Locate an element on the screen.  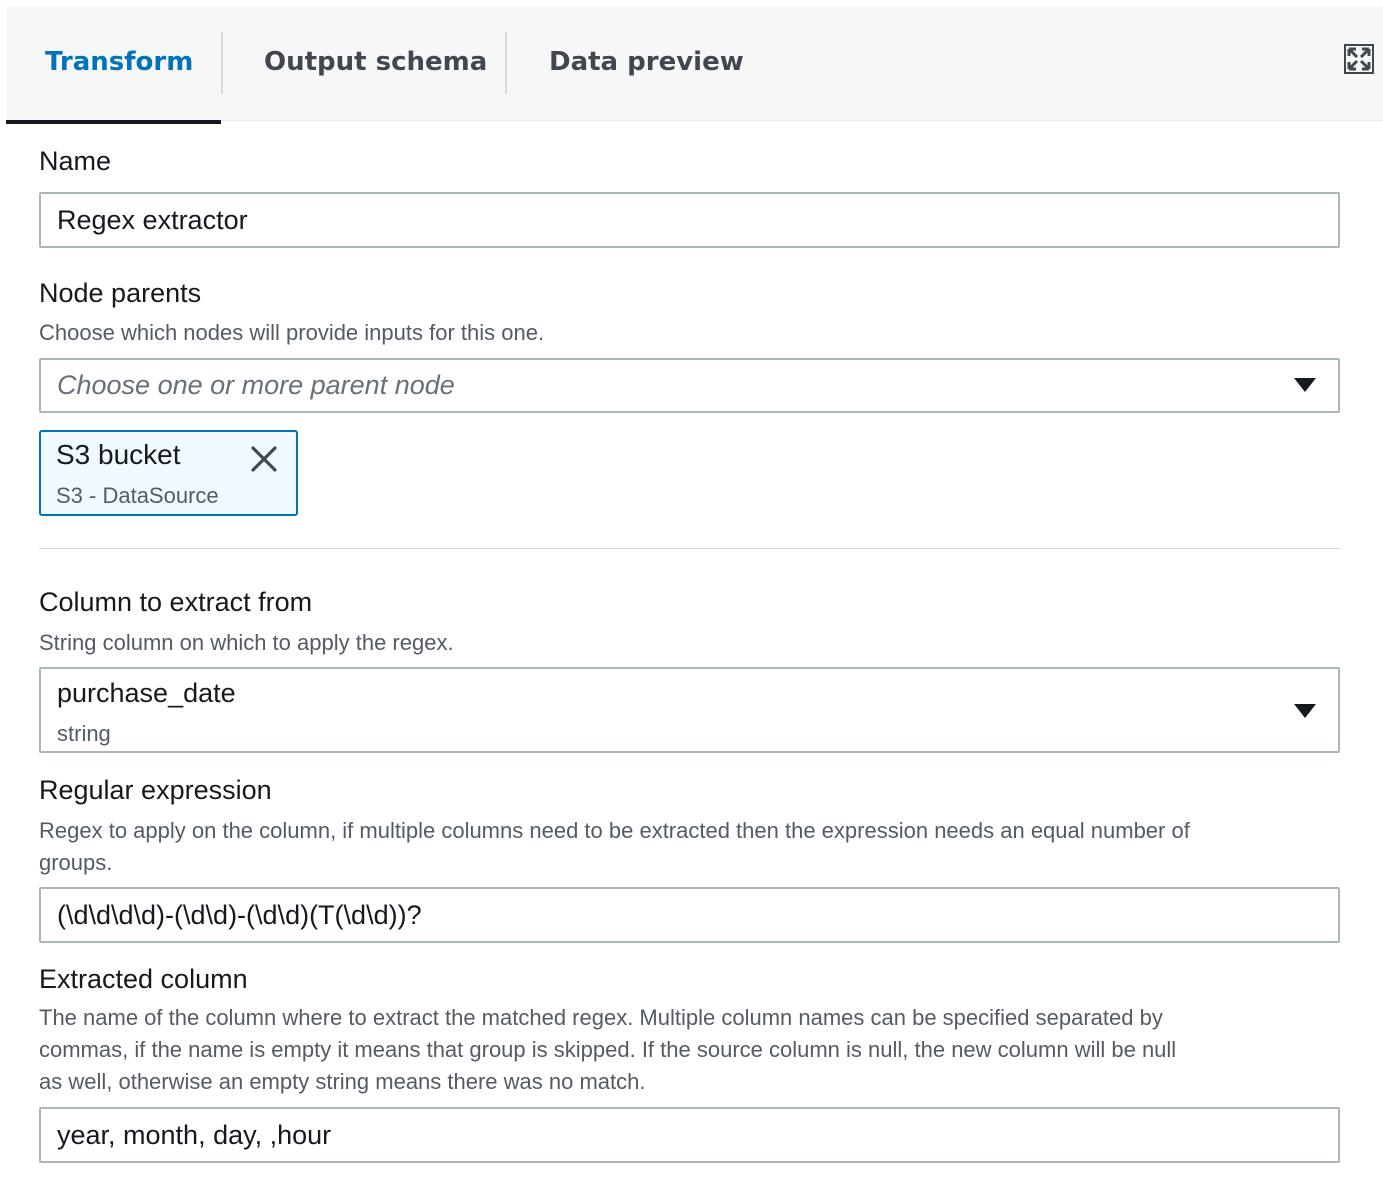
regex-description-line-2: groups. is located at coordinates (76, 862).